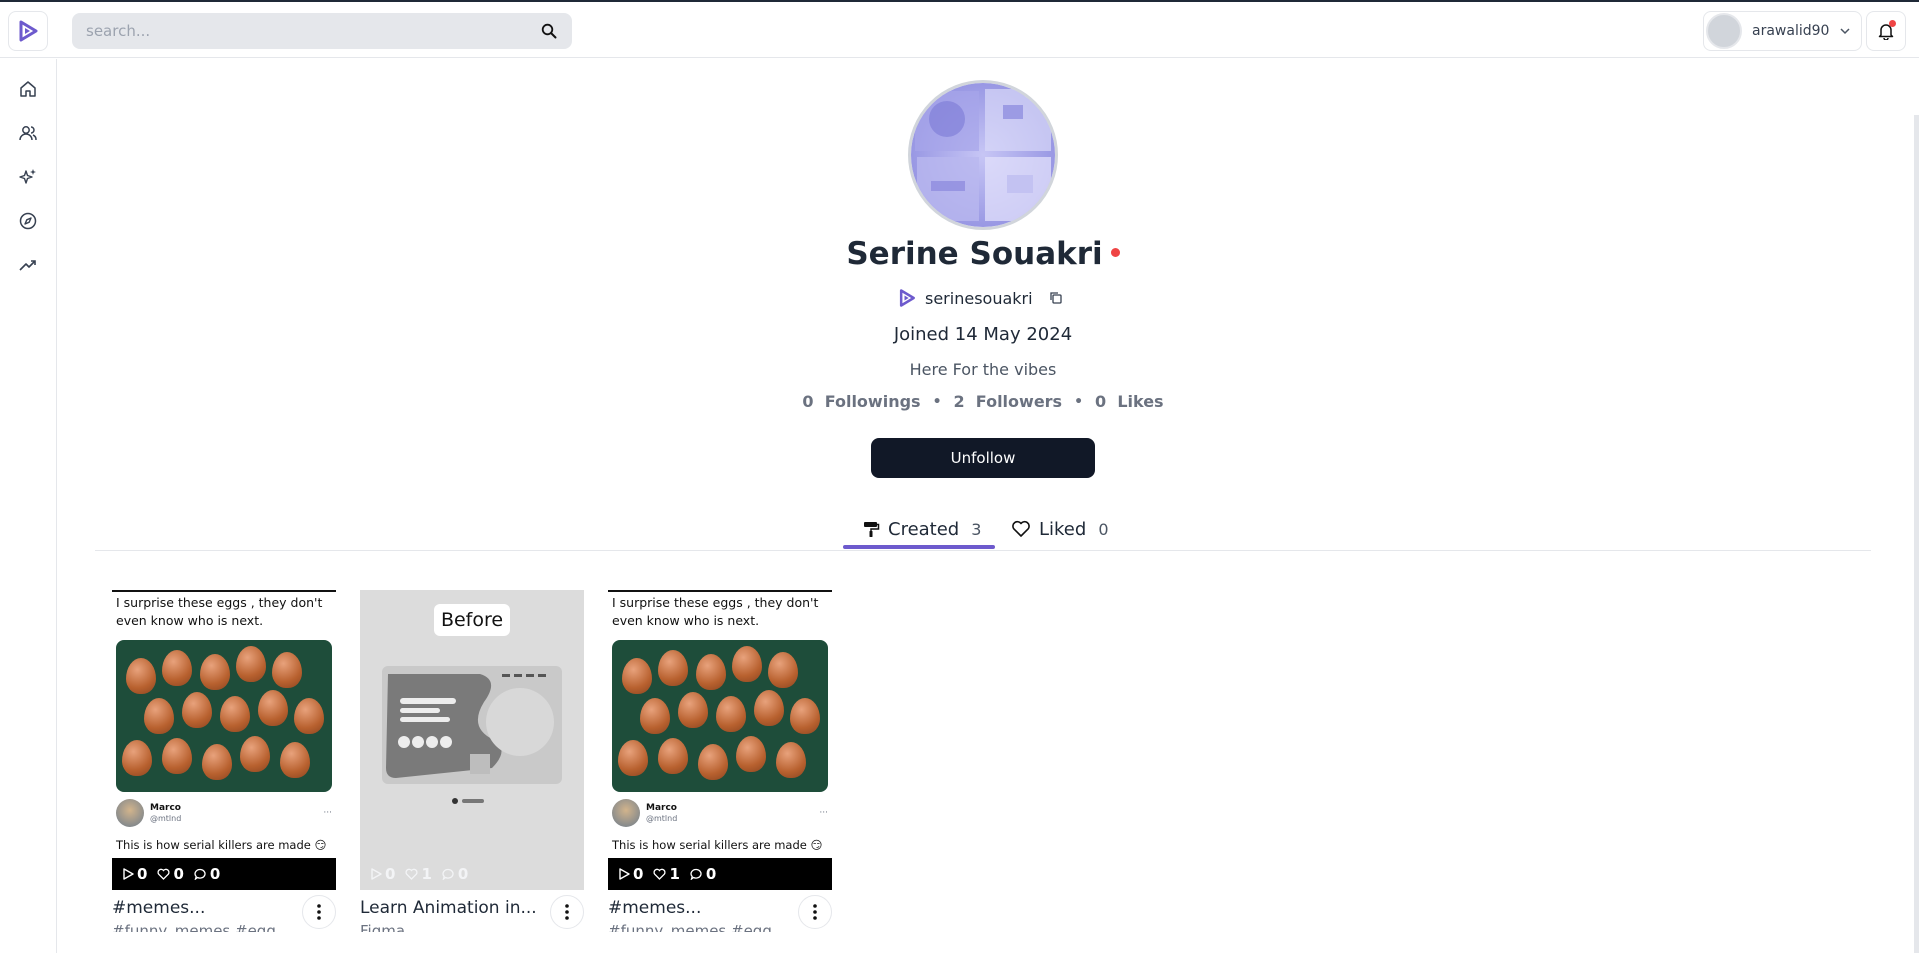  I want to click on profile-avatar, so click(983, 155).